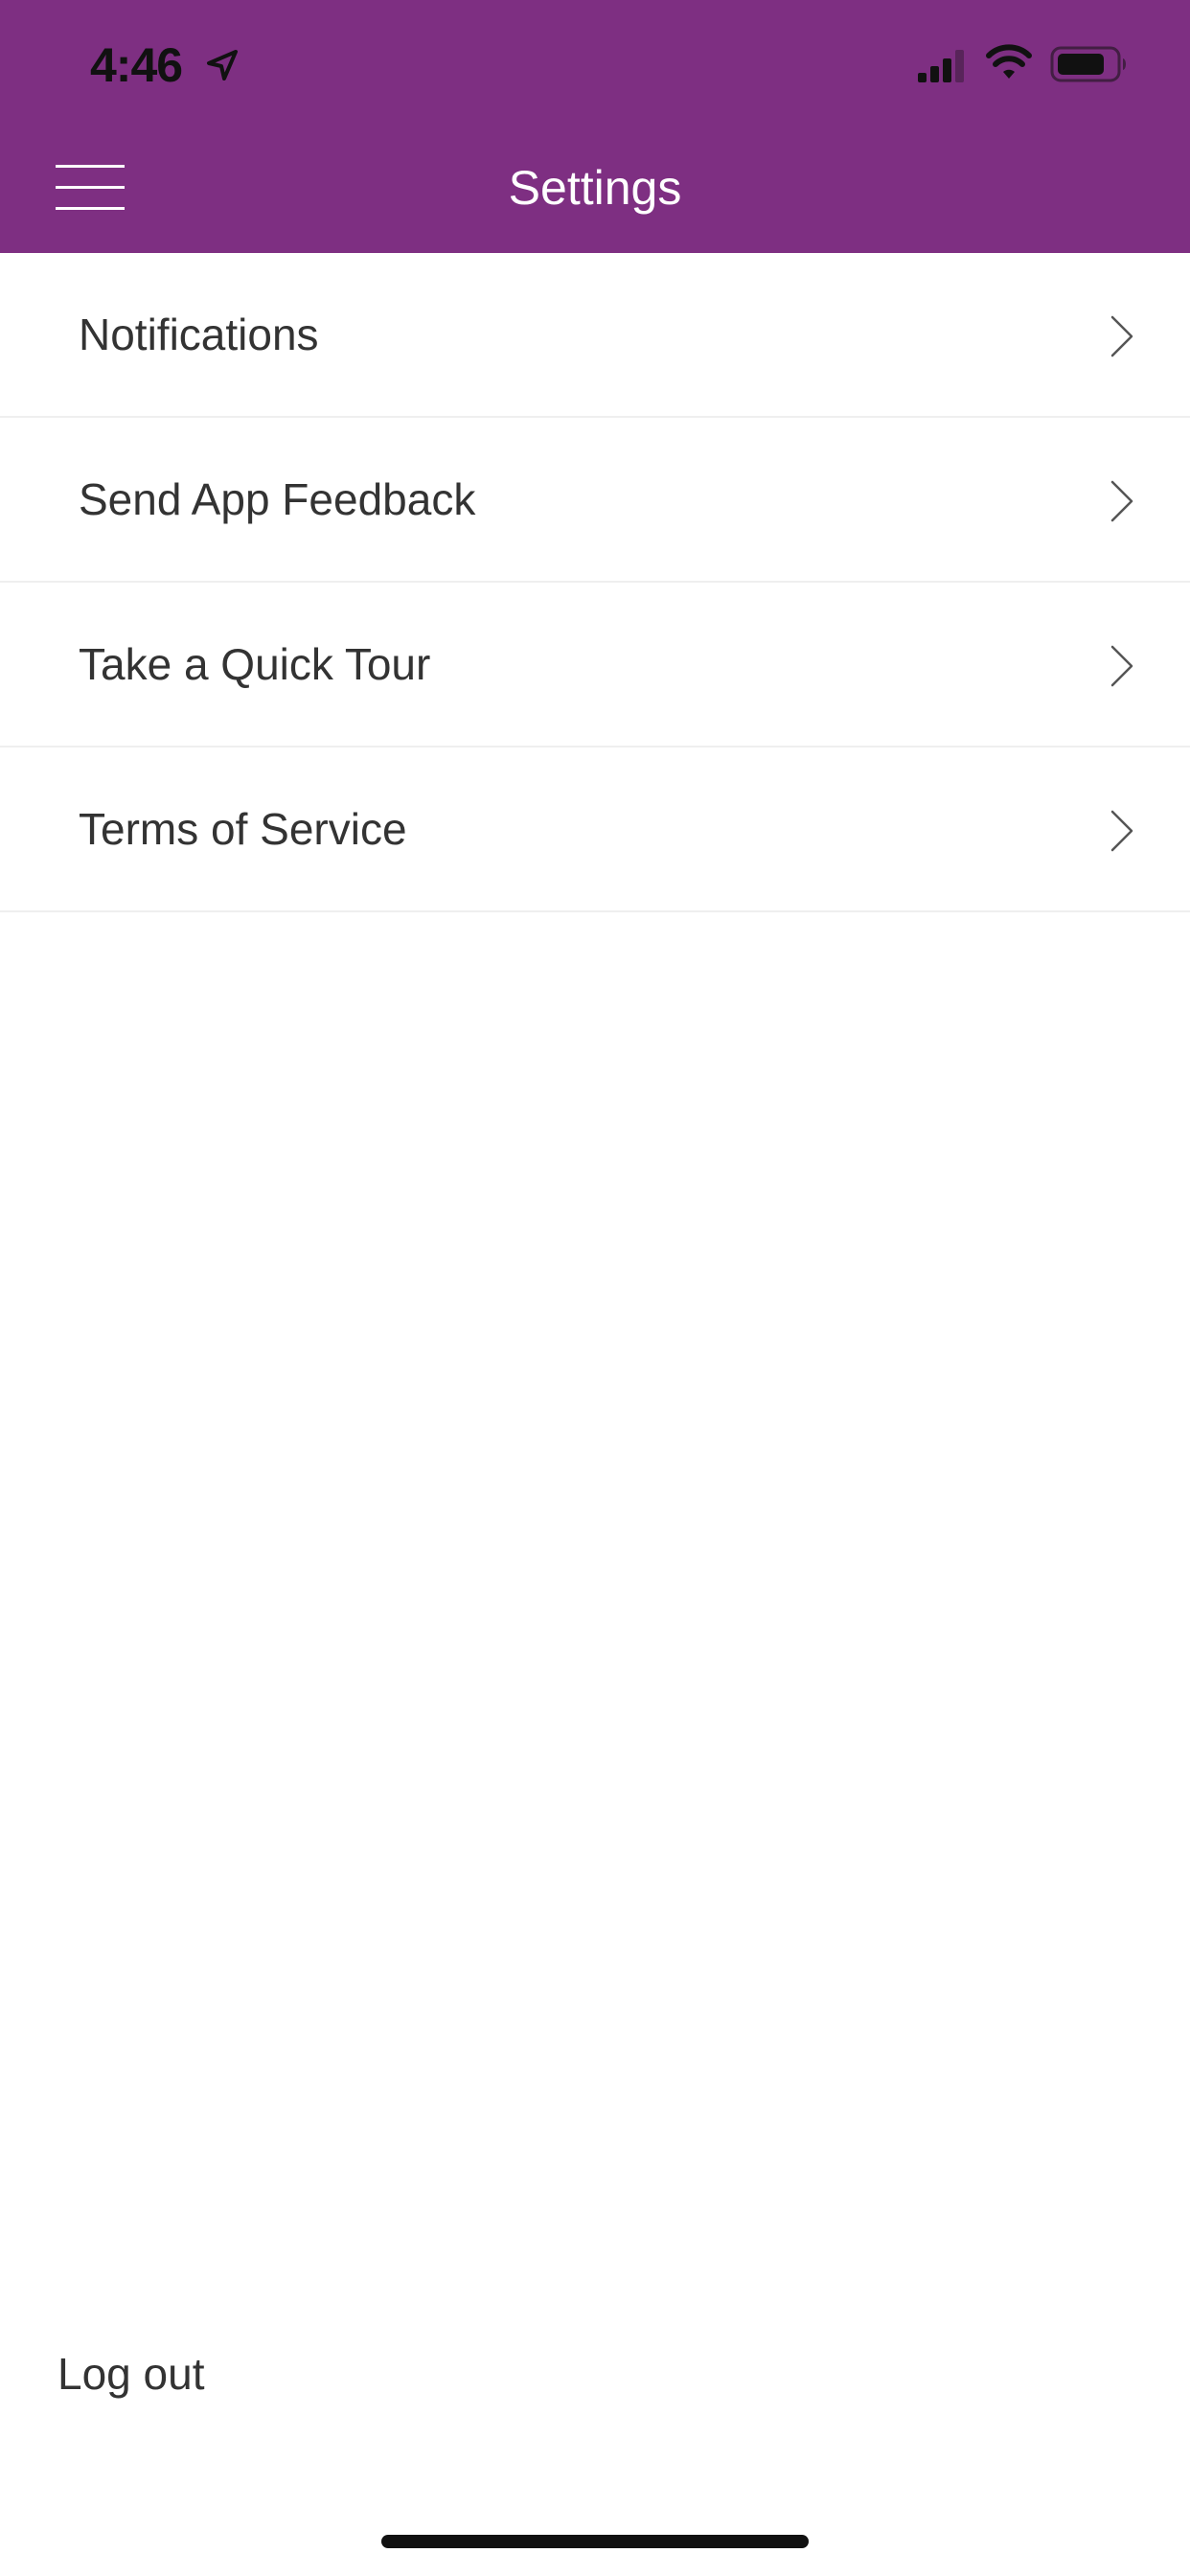  I want to click on settings-item-label: Take a Quick Tour, so click(255, 664).